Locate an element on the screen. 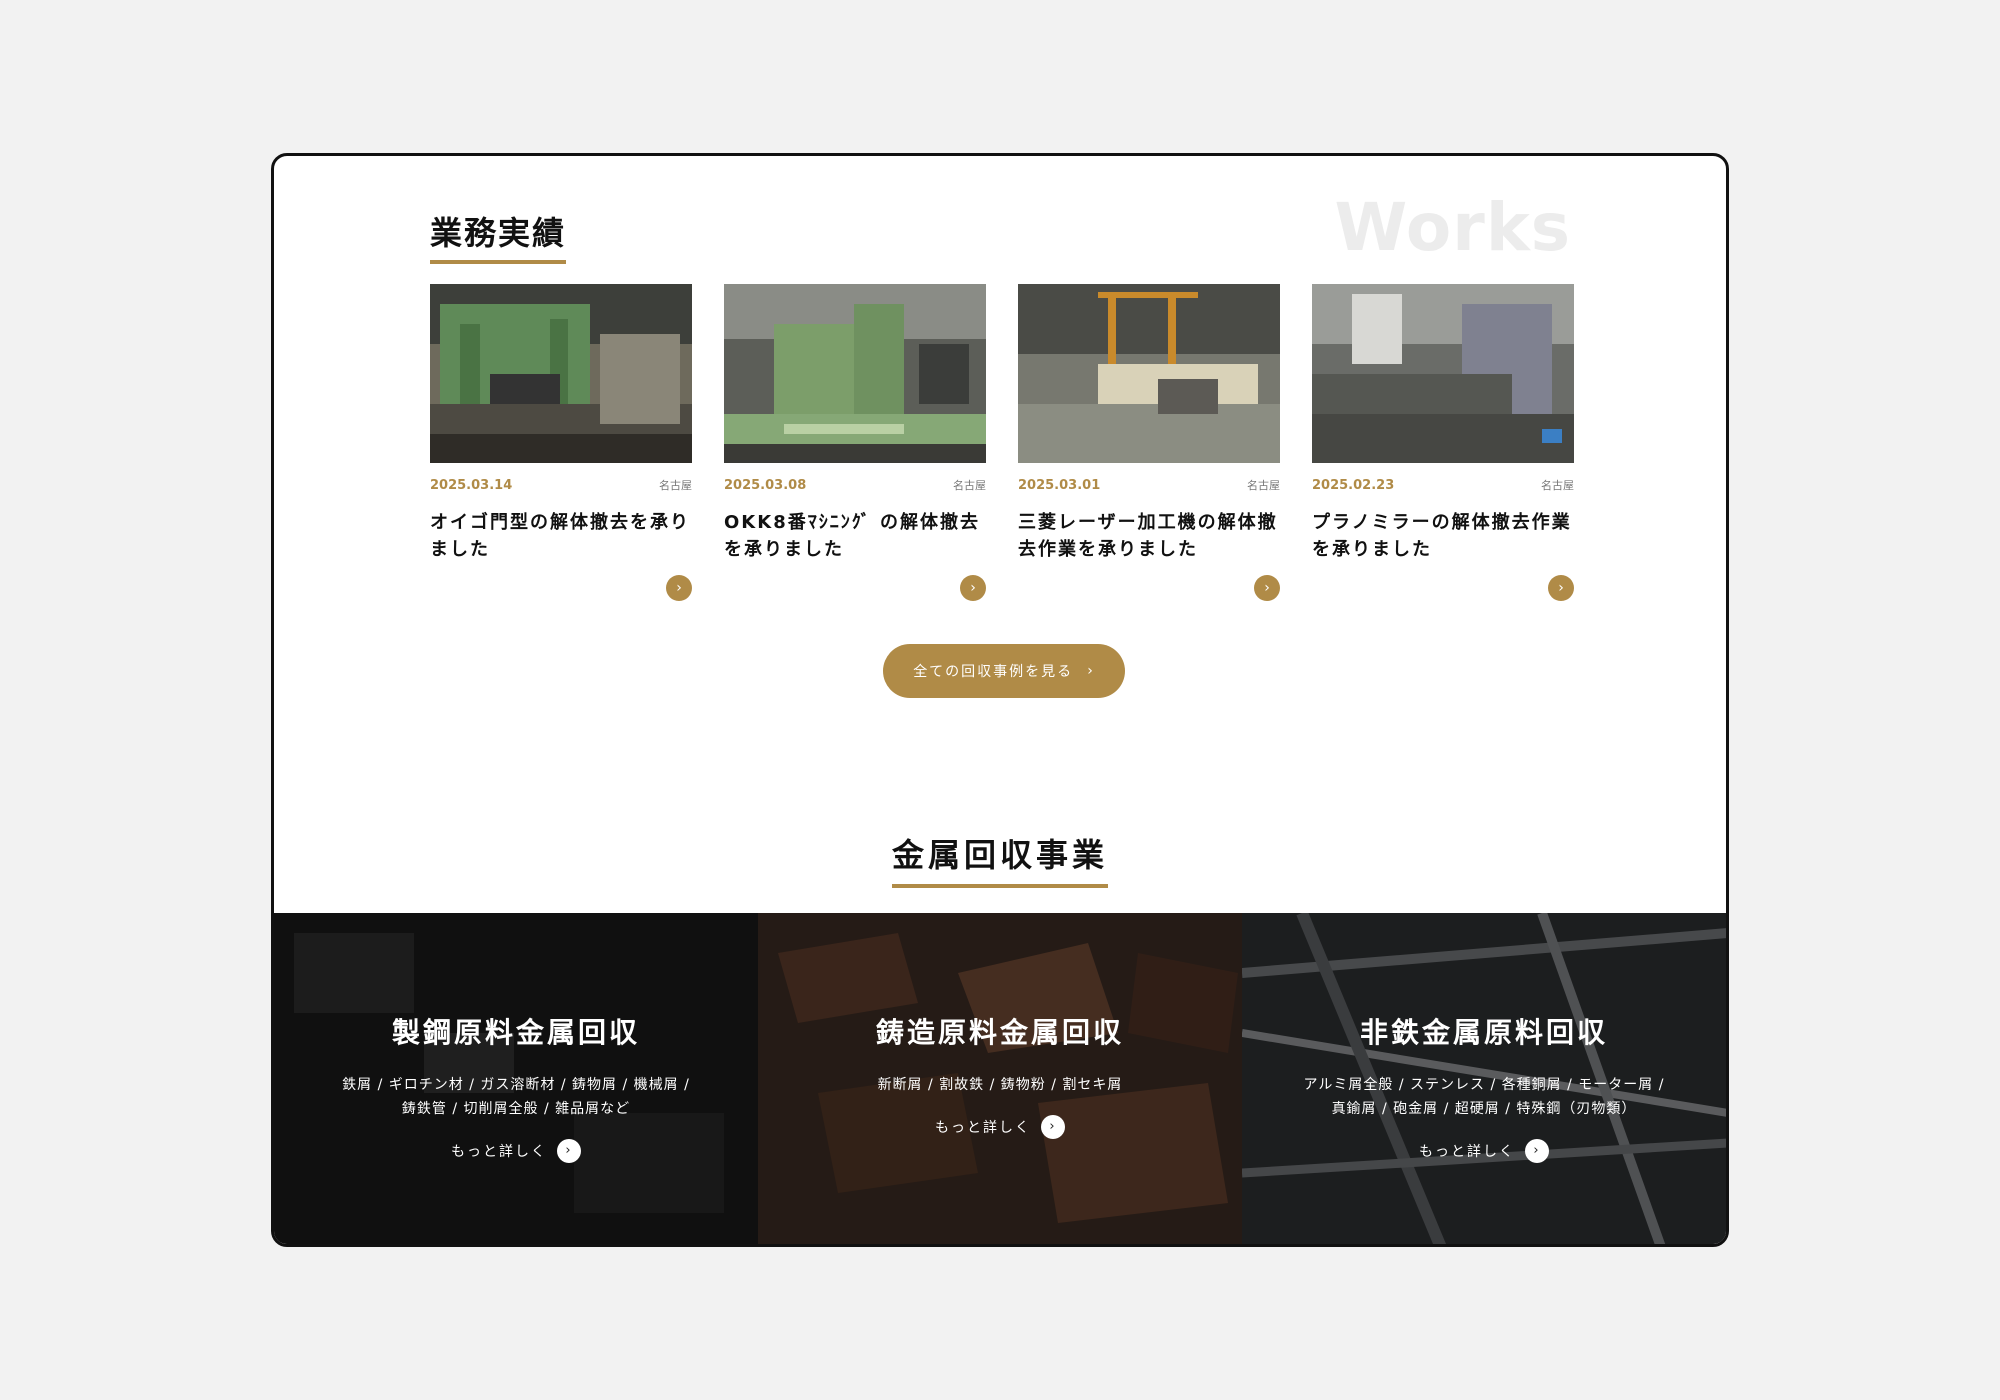 The height and width of the screenshot is (1400, 2000). works-card-date: 2025.03.08 is located at coordinates (765, 485).